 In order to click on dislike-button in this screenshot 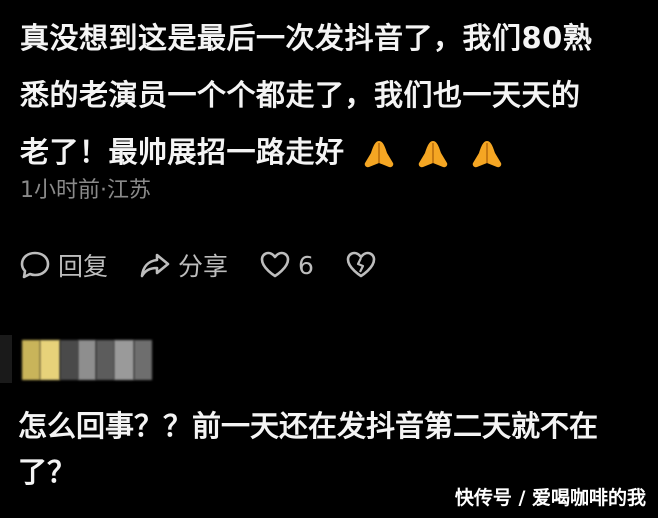, I will do `click(361, 265)`.